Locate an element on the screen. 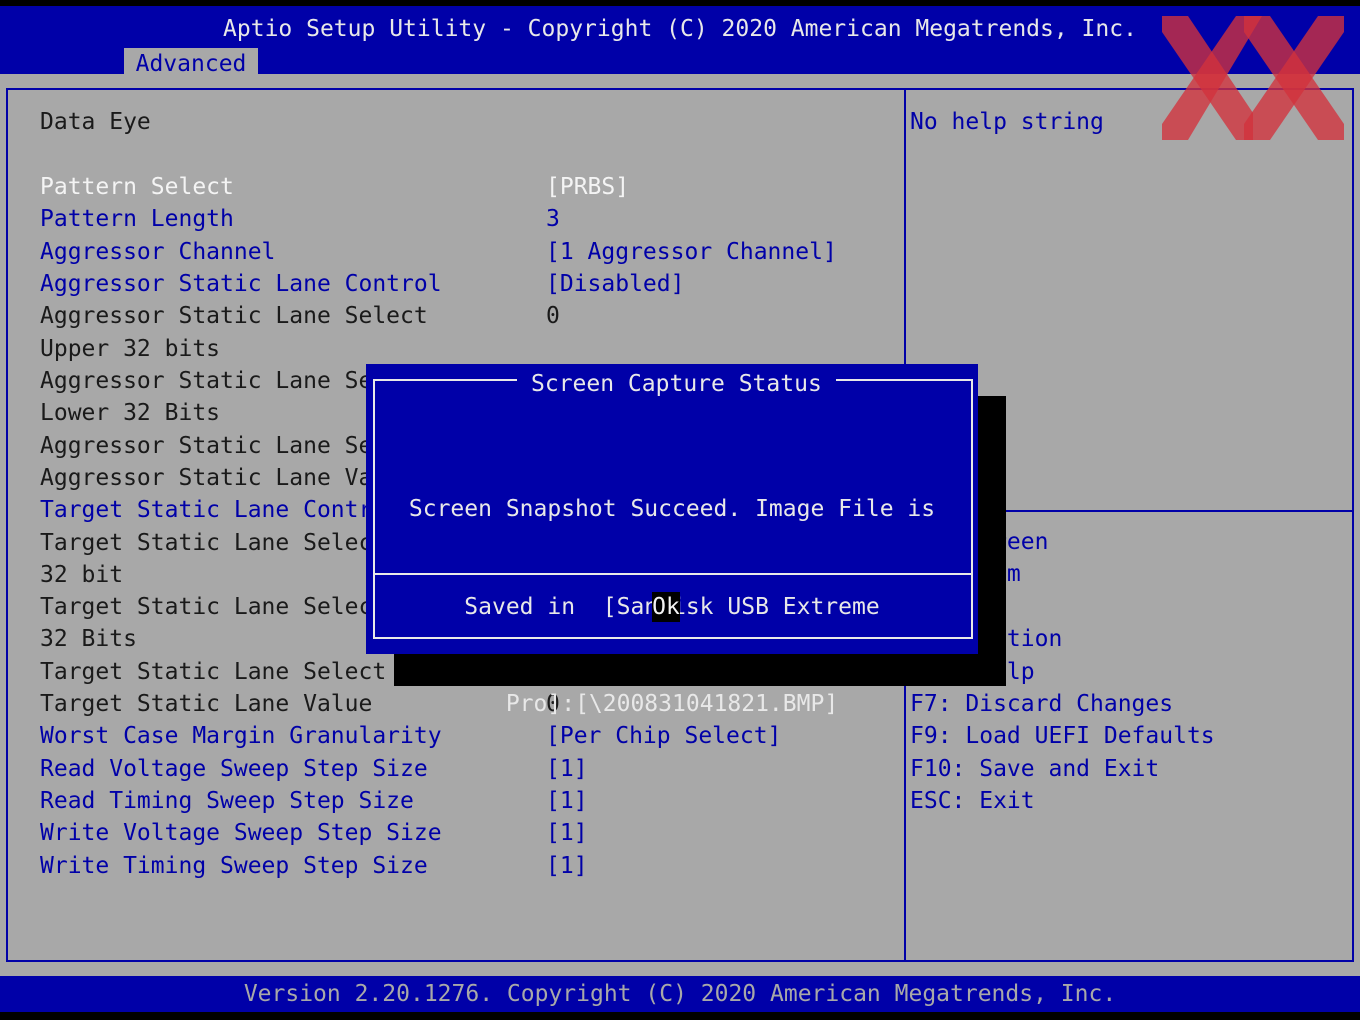 The height and width of the screenshot is (1020, 1360). setting-label-aggressor-channel: Aggressor Channel is located at coordinates (157, 252).